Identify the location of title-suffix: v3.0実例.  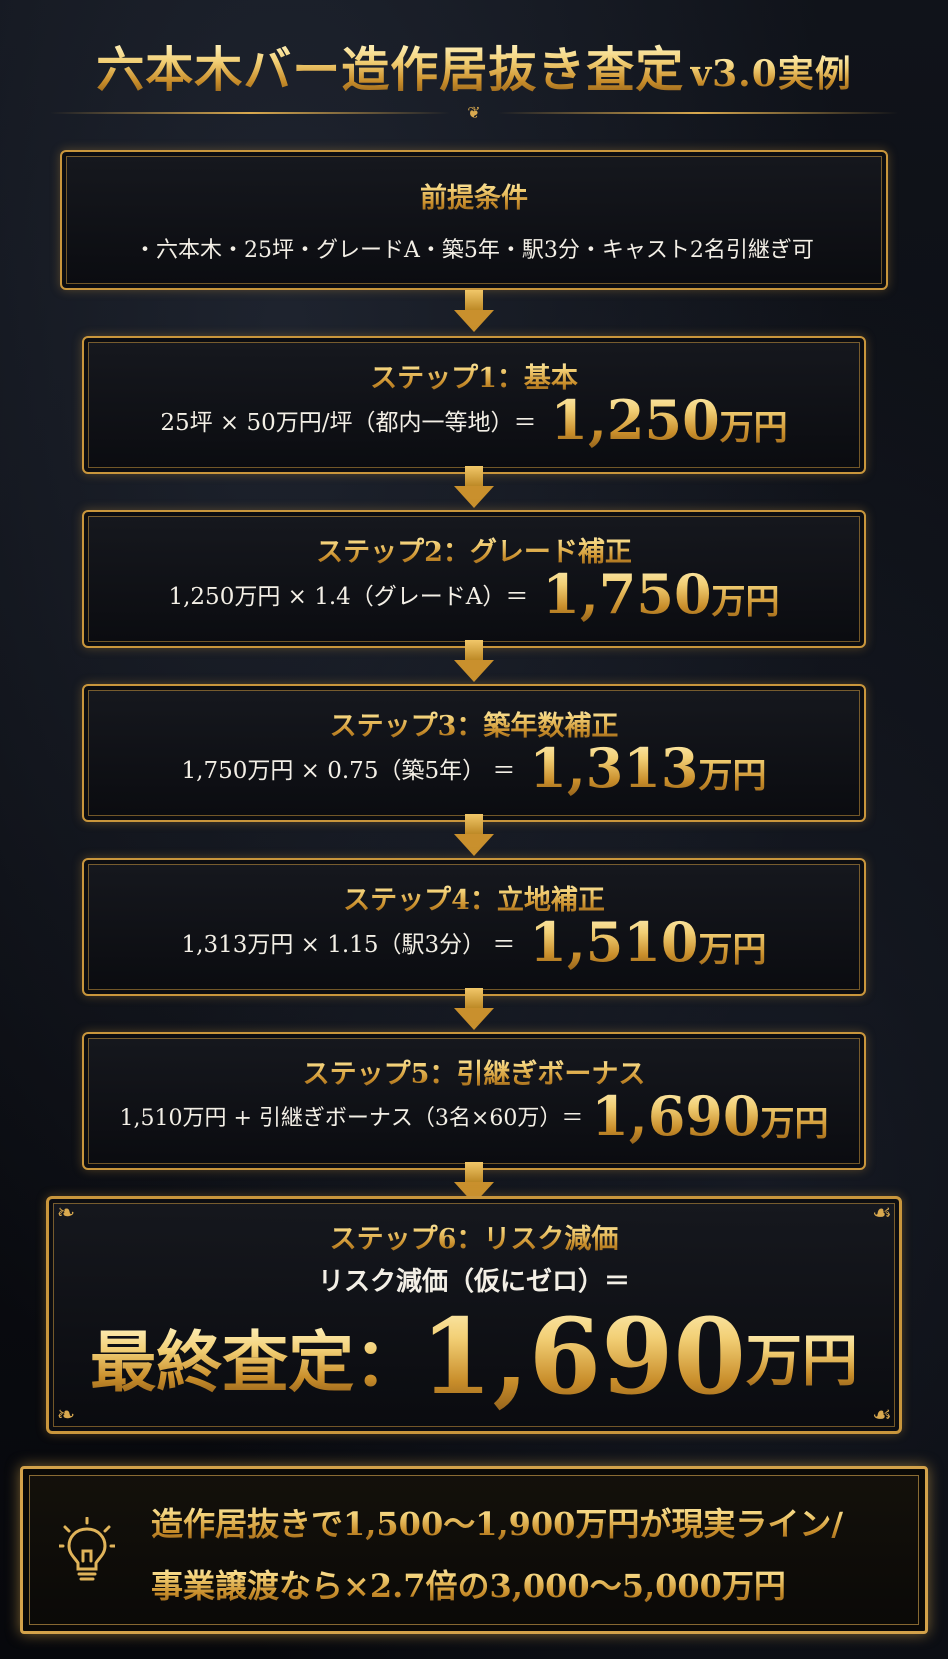
(771, 74).